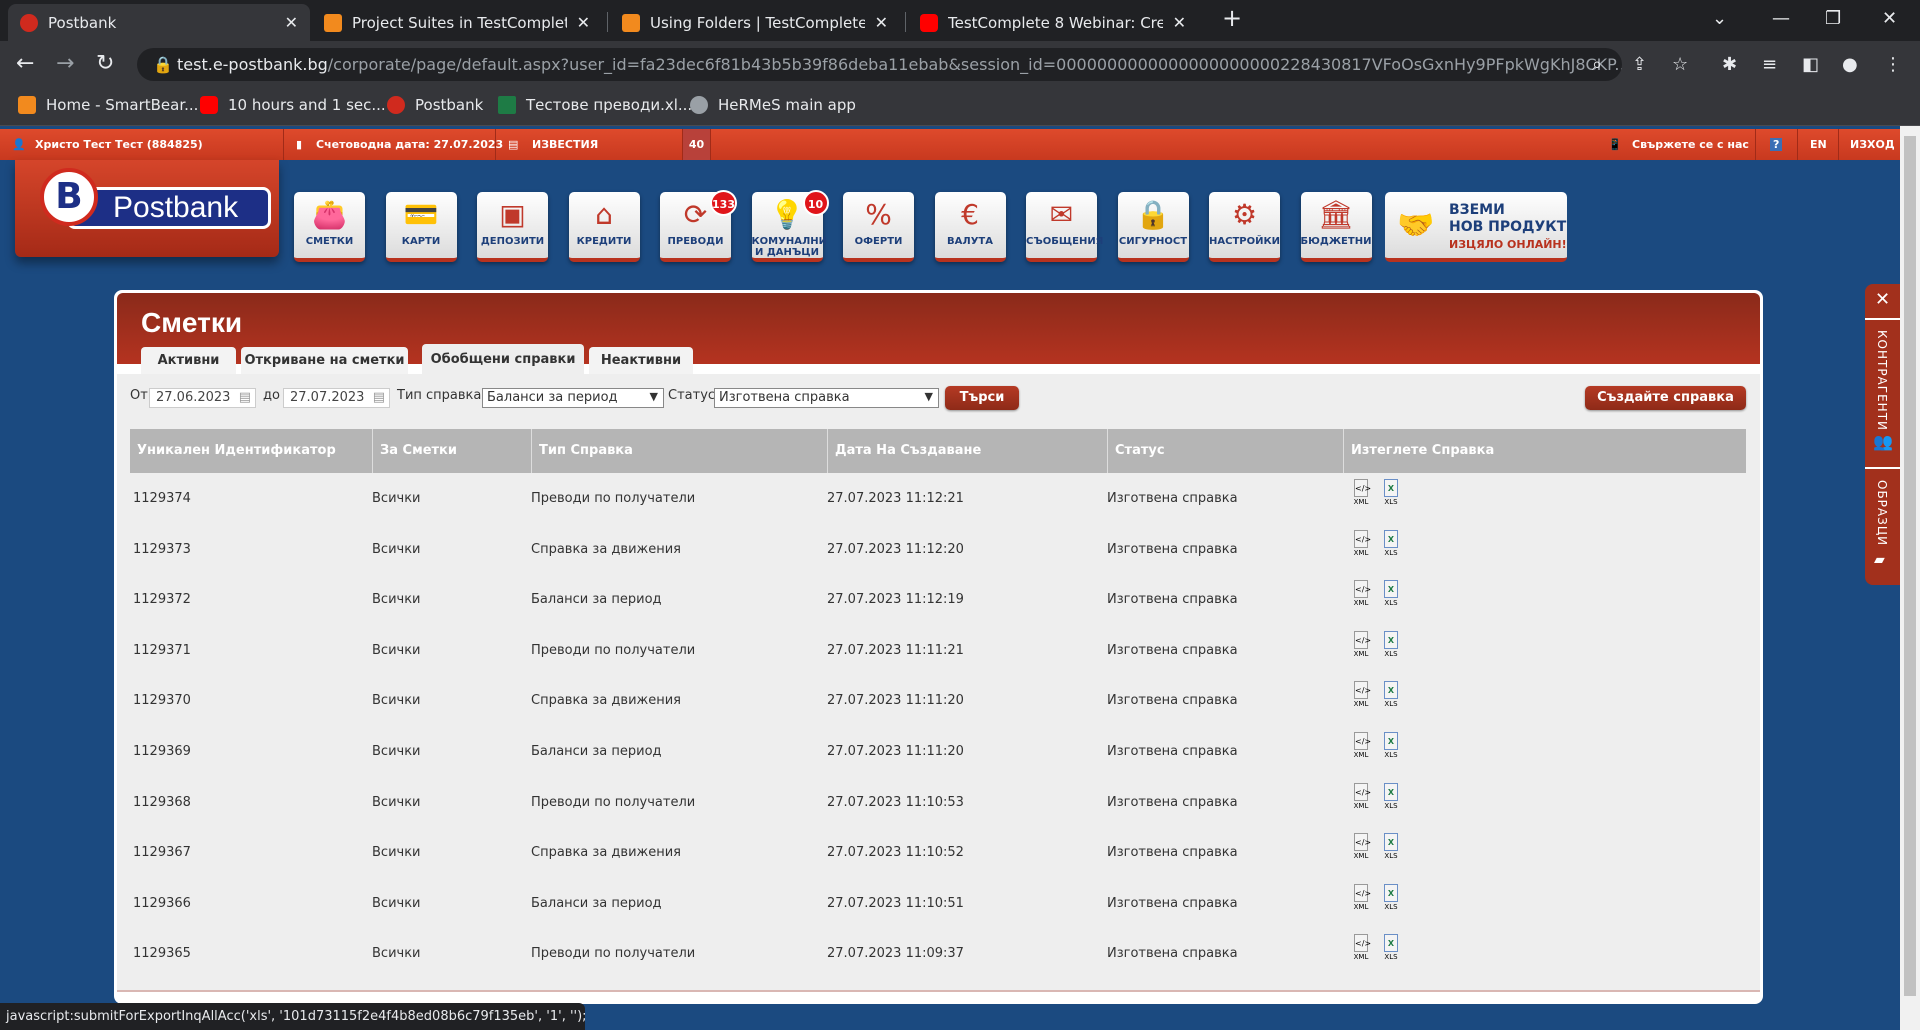  Describe the element at coordinates (1776, 144) in the screenshot. I see `help-icon: ?` at that location.